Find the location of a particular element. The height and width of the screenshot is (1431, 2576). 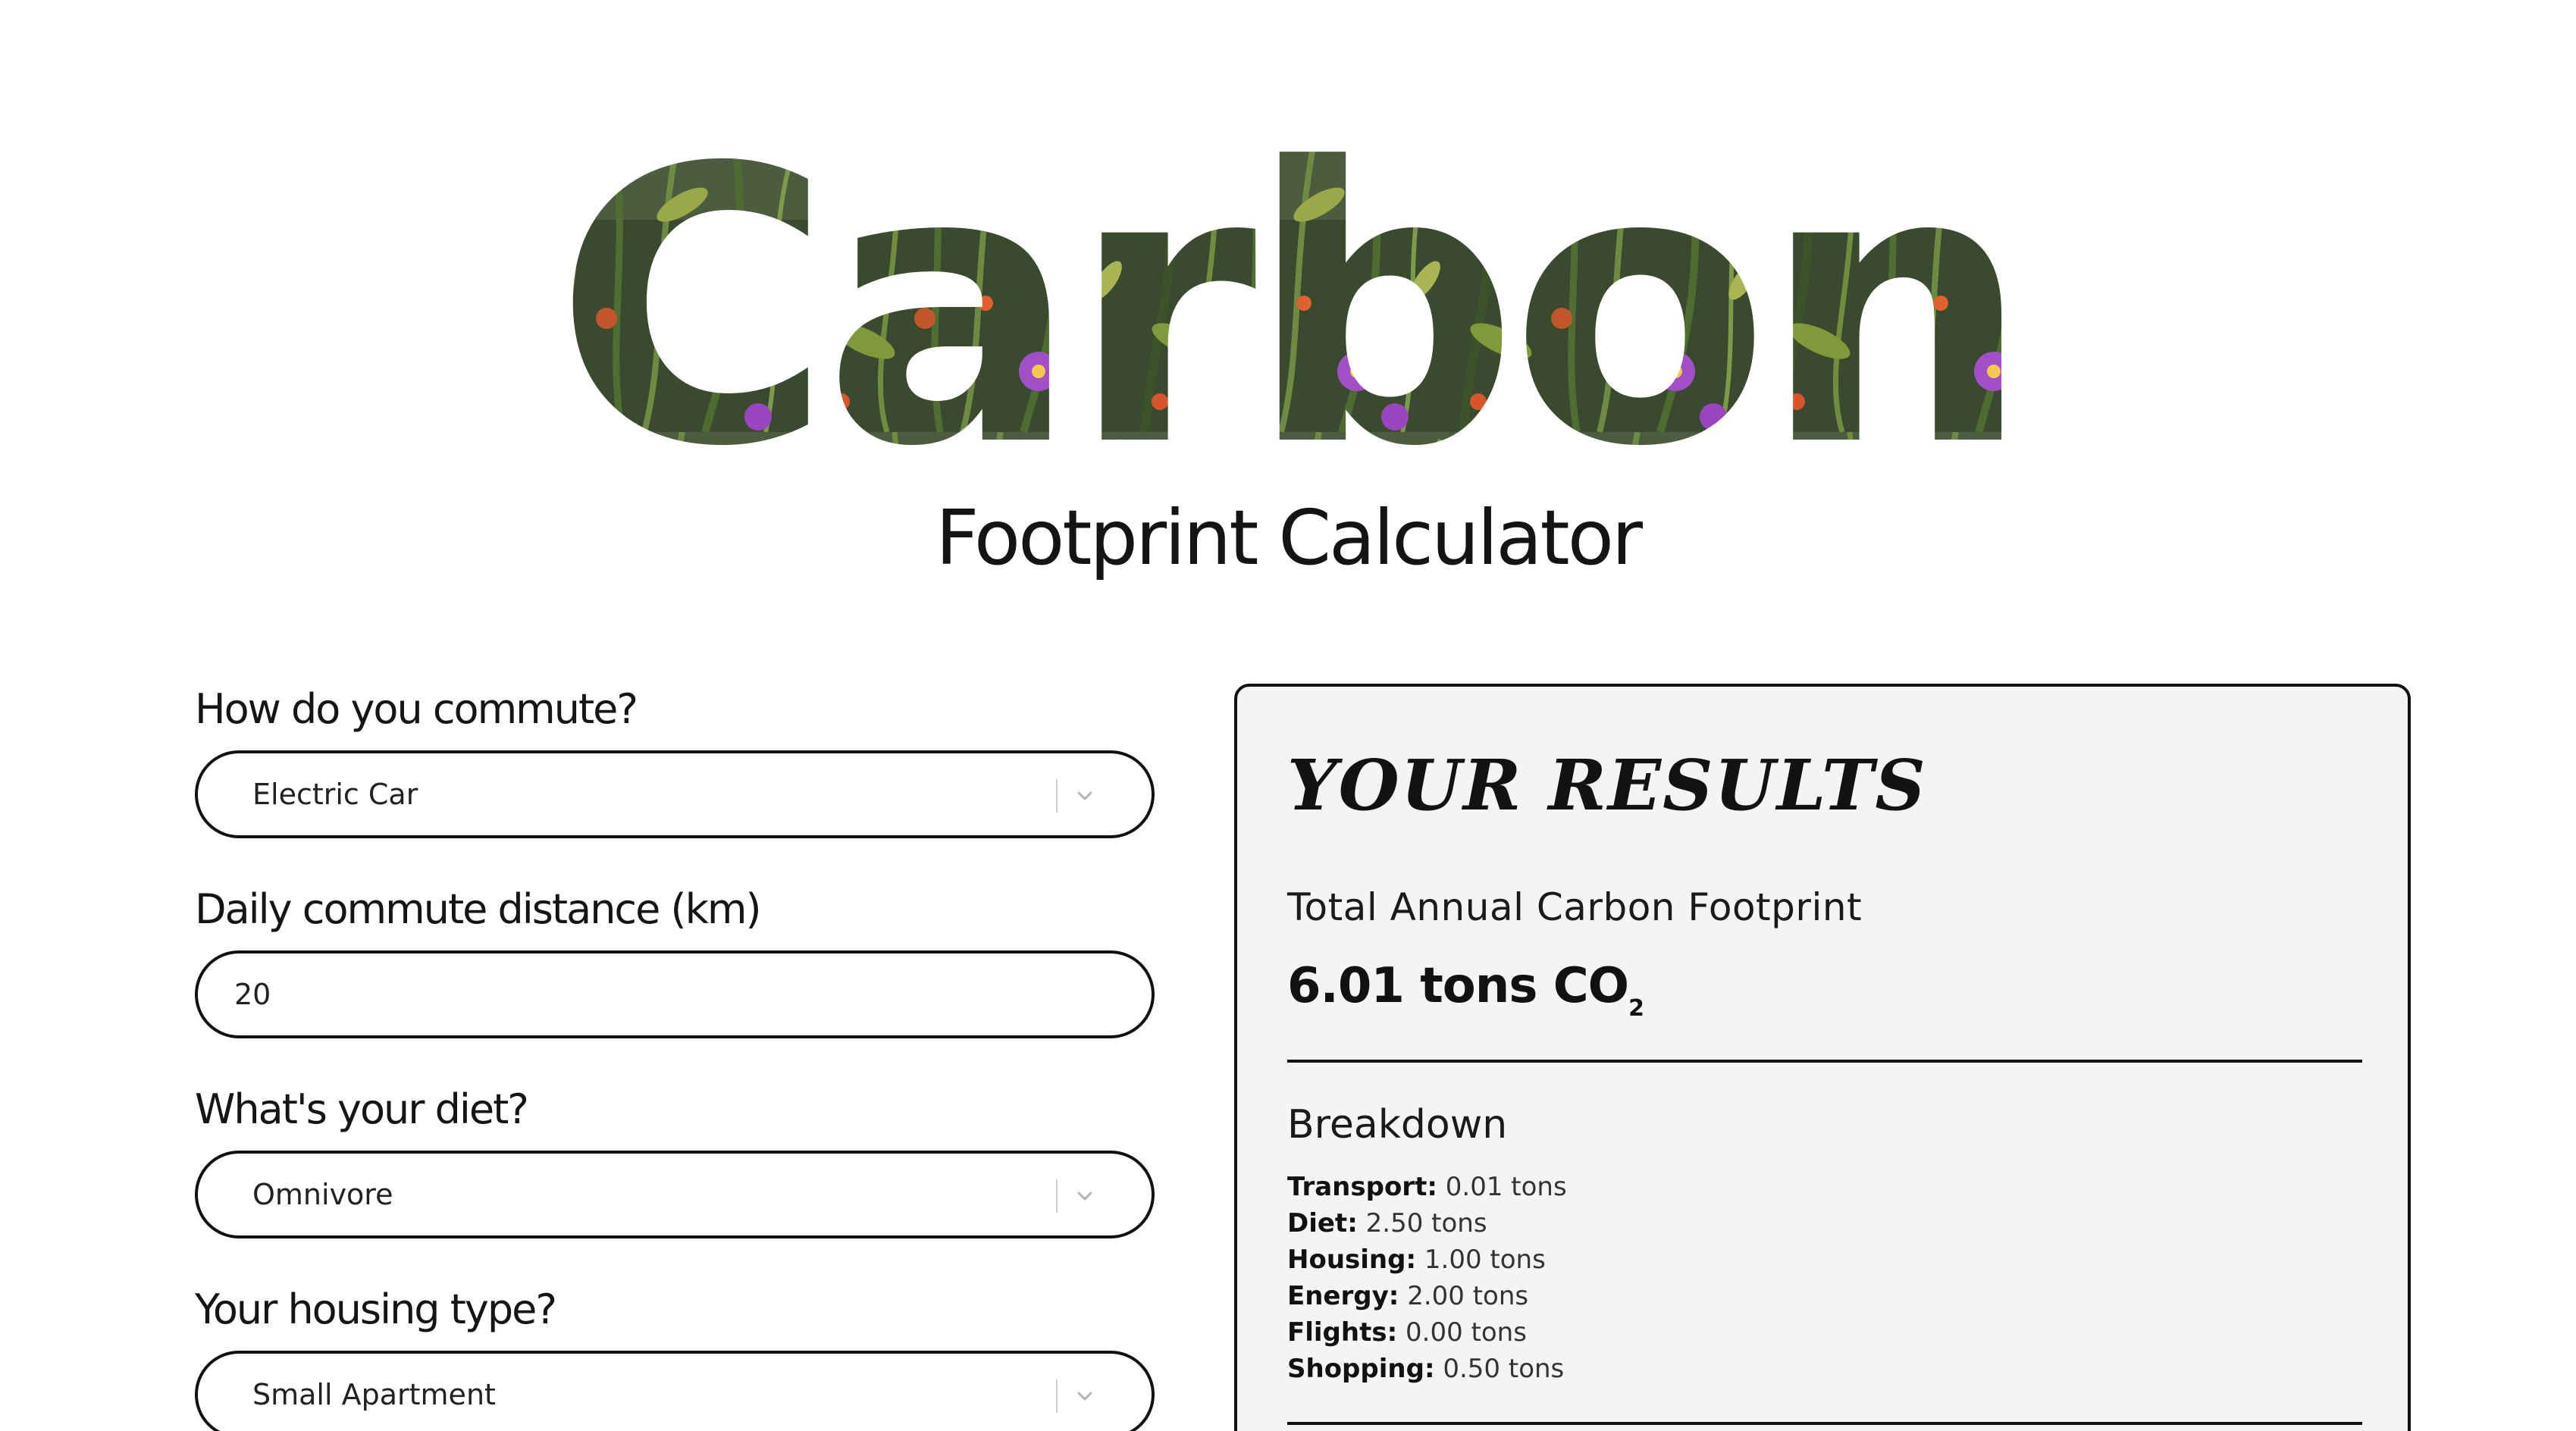

housing-field: Your housing type? Small Apartment is located at coordinates (675, 1356).